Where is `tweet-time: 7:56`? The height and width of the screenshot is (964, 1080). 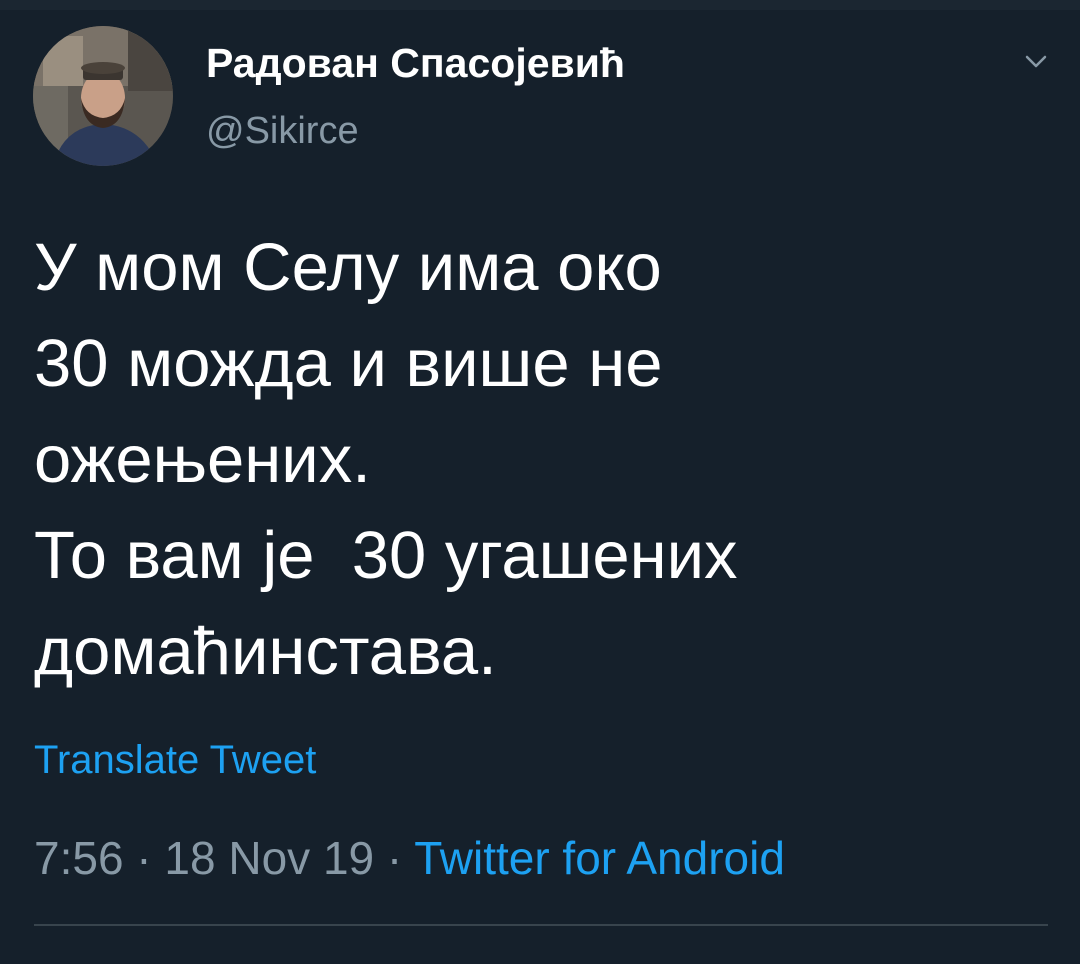
tweet-time: 7:56 is located at coordinates (79, 858).